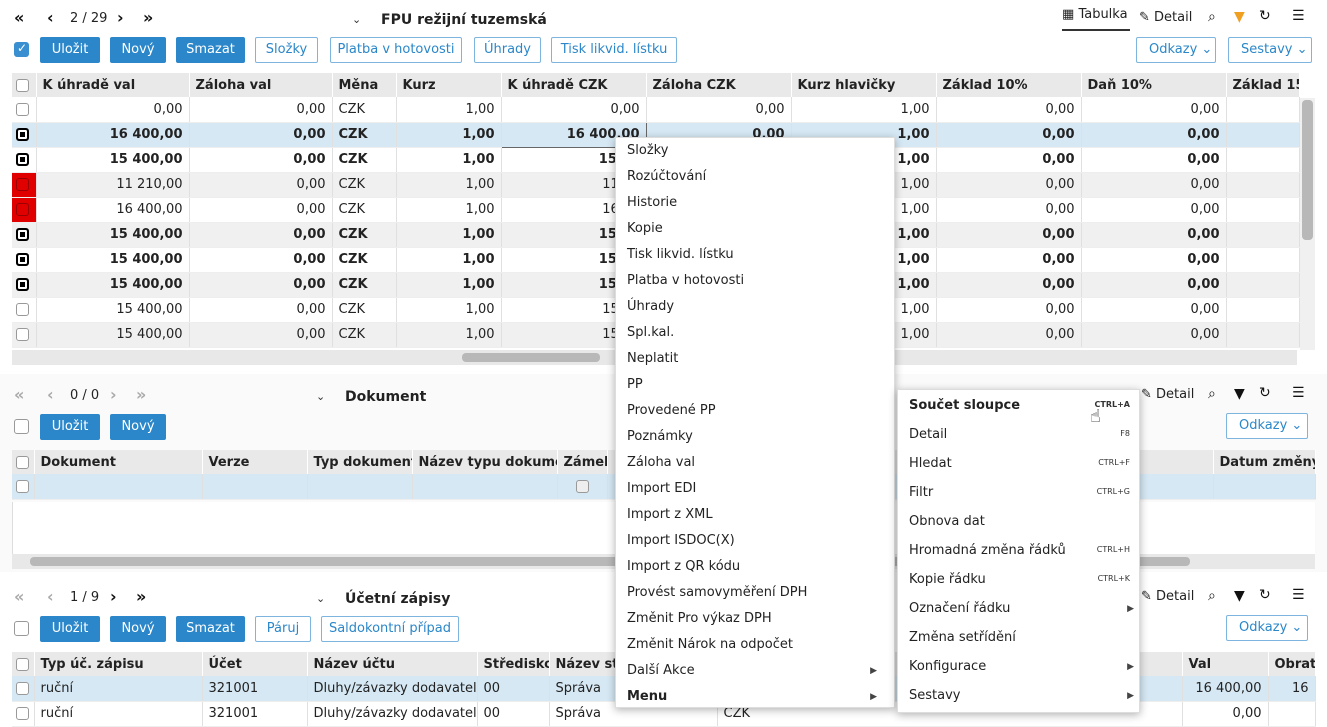  What do you see at coordinates (756, 488) in the screenshot?
I see `context-menu-item: Import EDI` at bounding box center [756, 488].